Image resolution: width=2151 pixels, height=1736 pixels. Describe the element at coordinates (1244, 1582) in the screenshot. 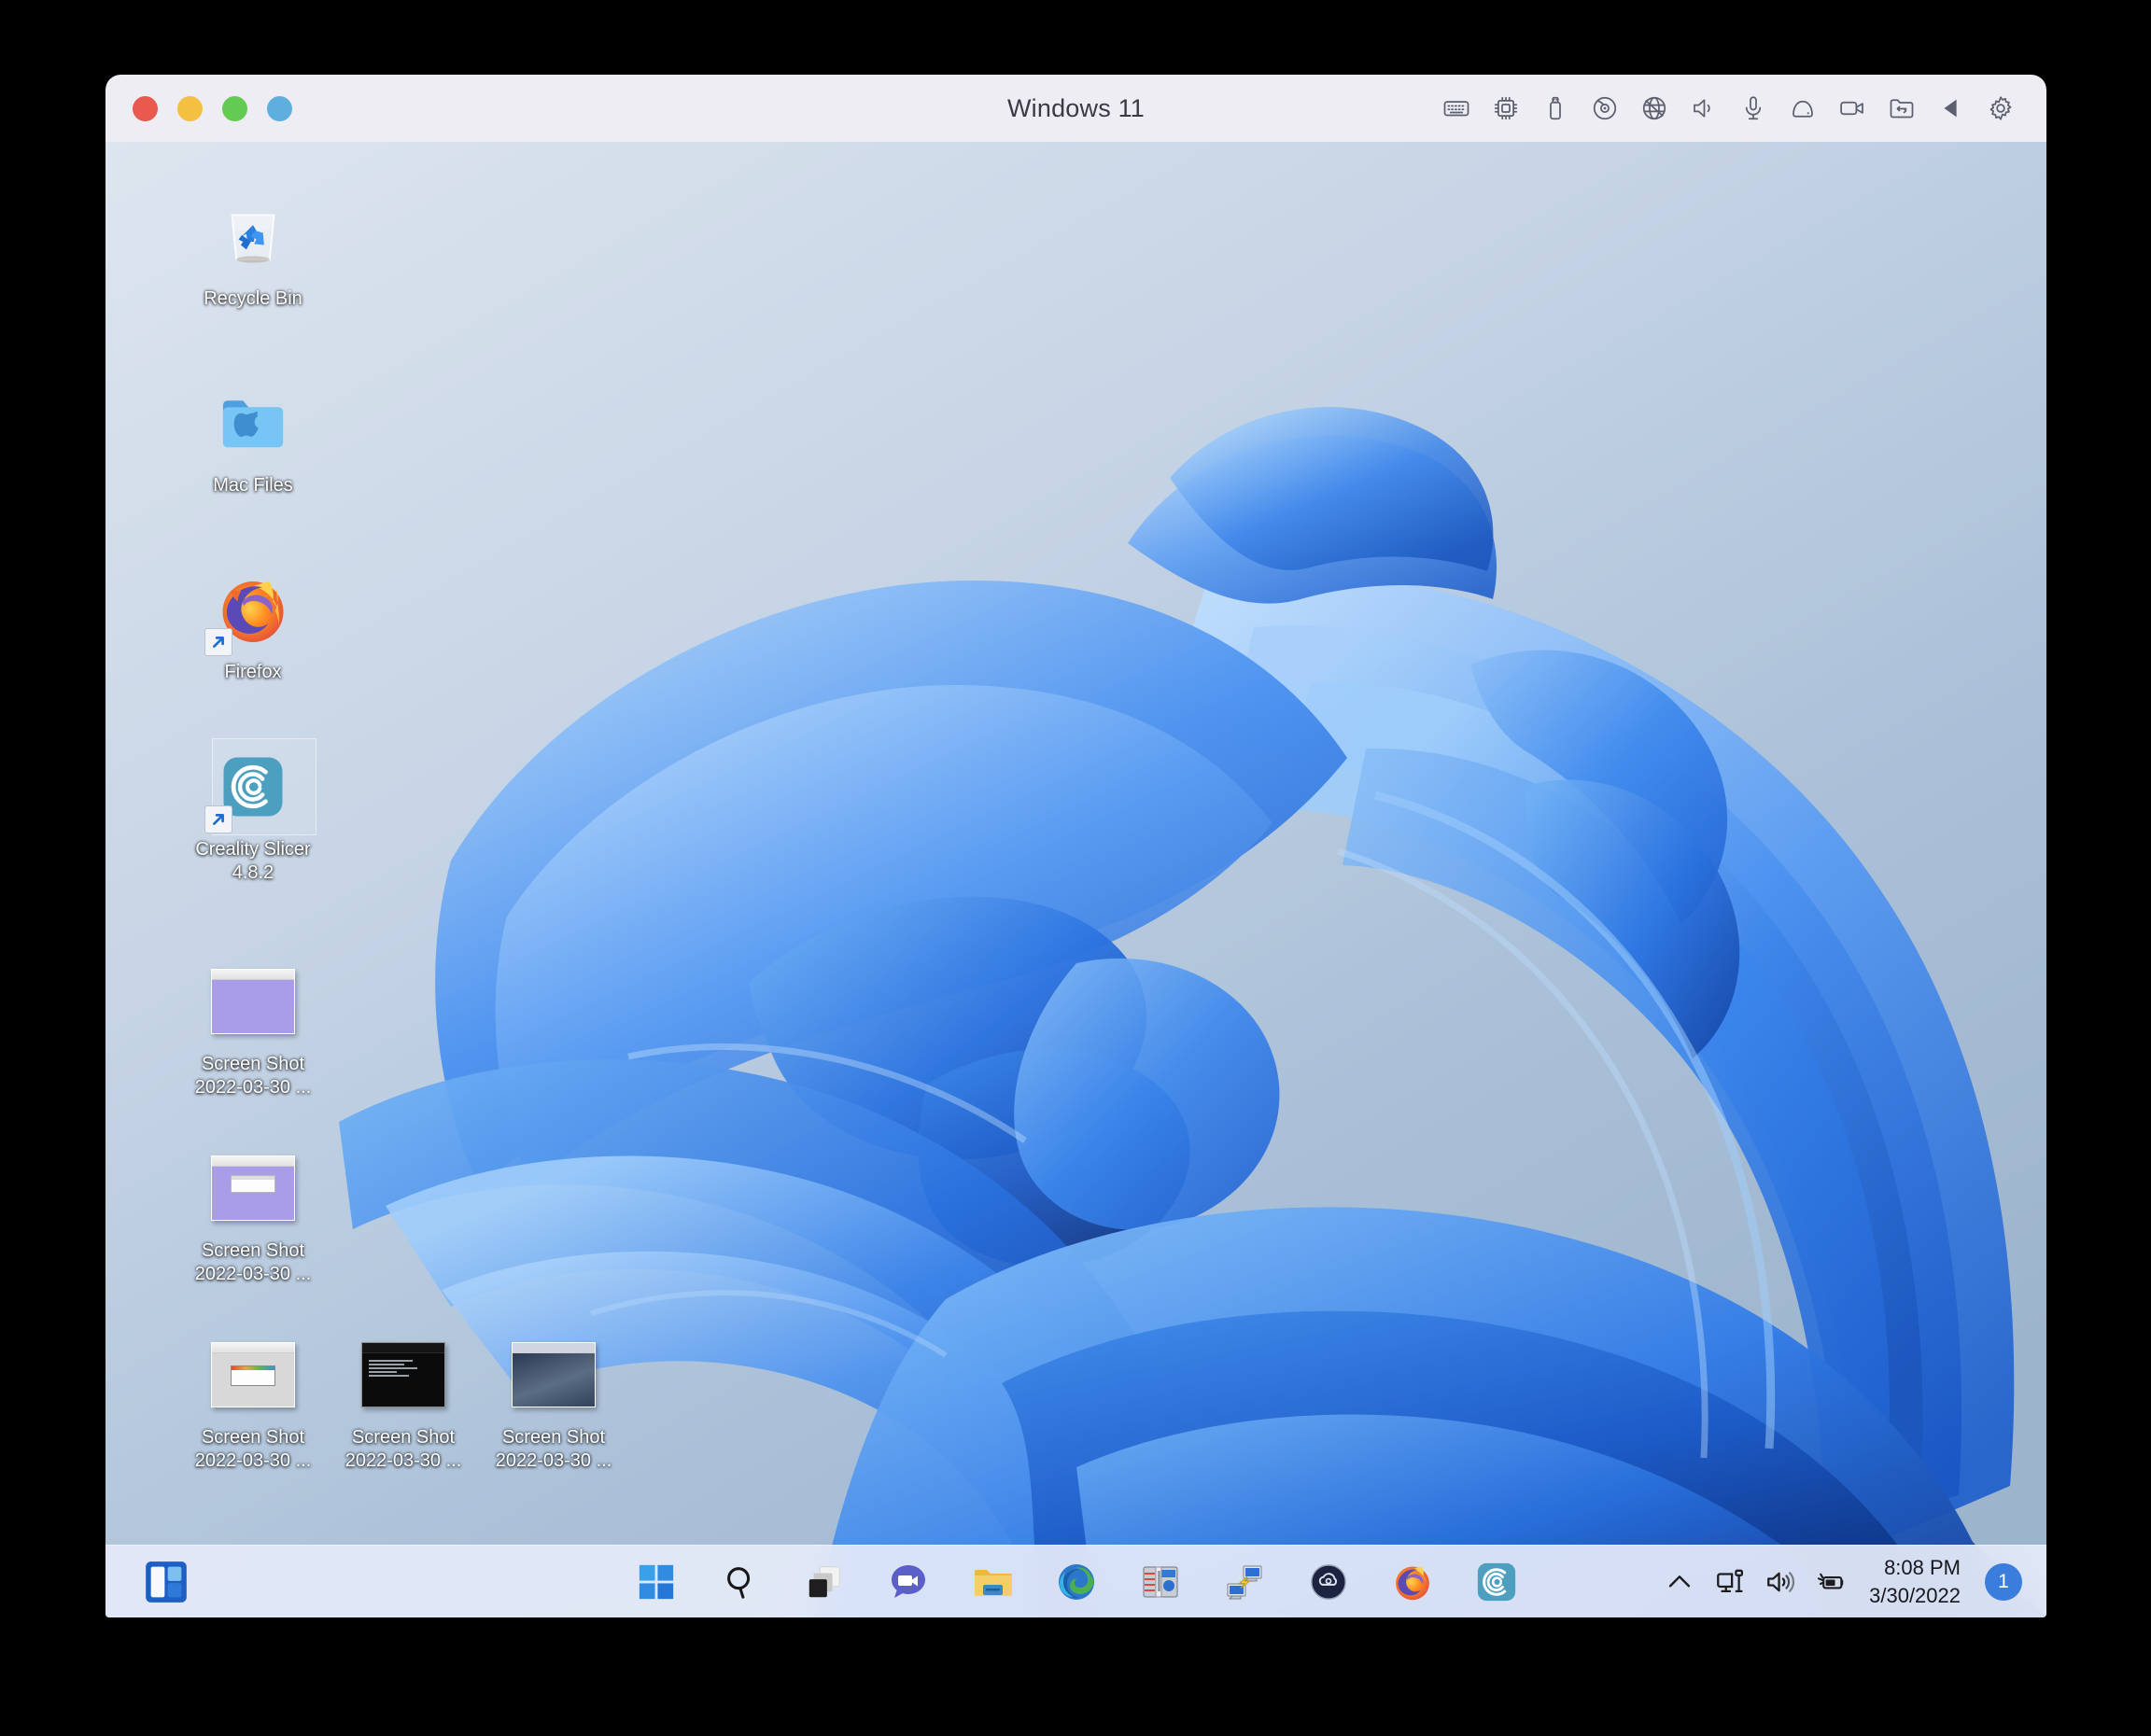

I see `remote-desktop-button` at that location.